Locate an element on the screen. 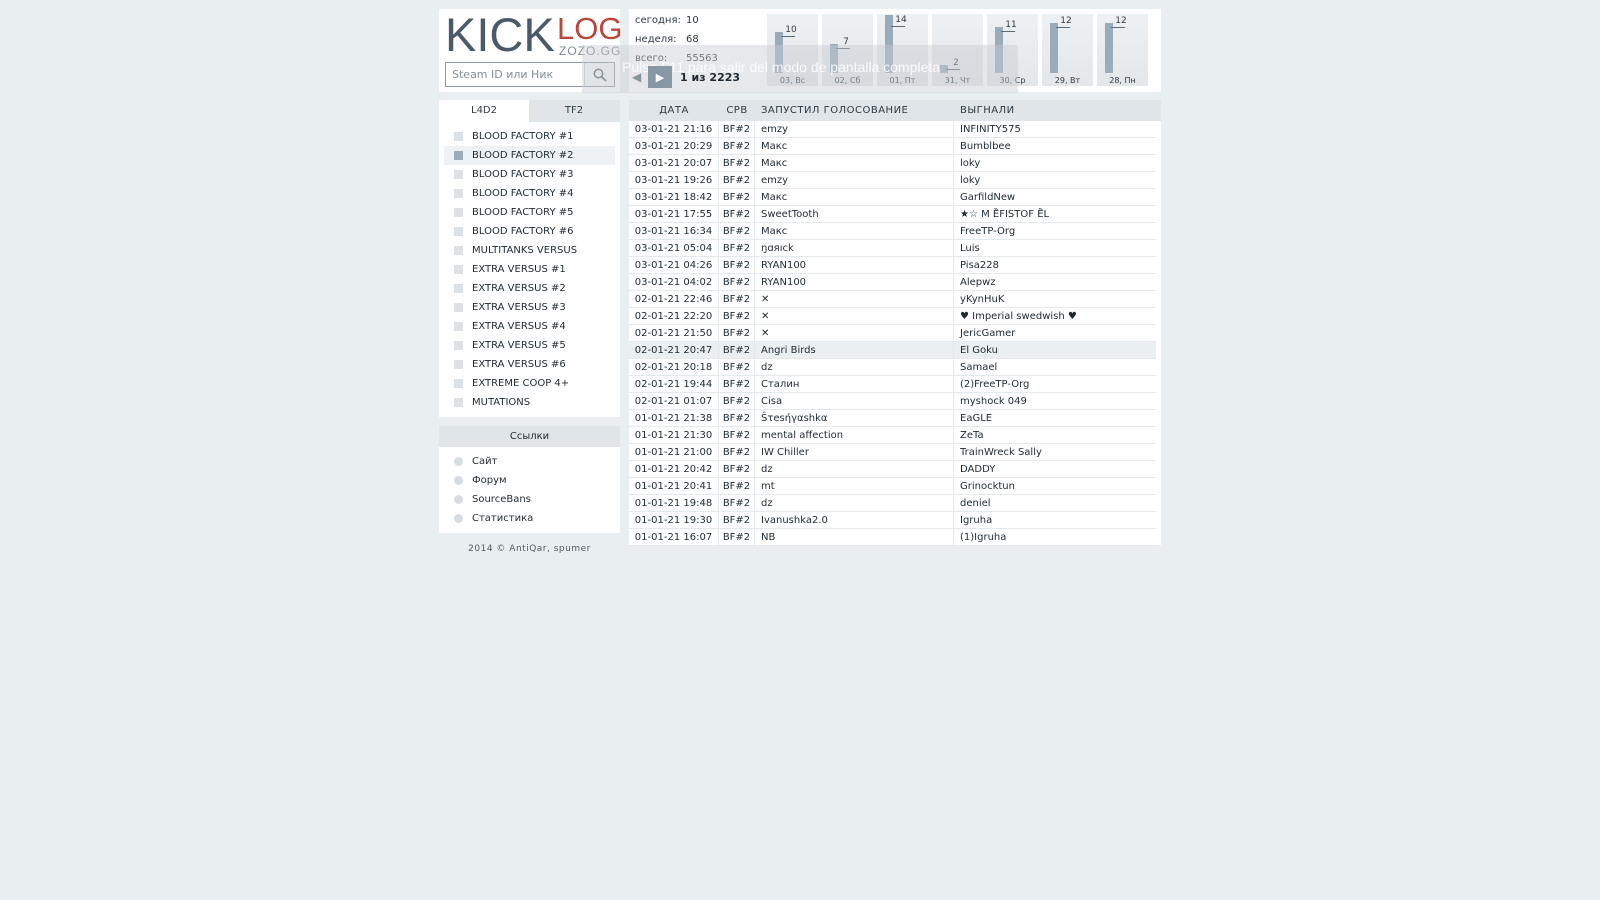 This screenshot has height=900, width=1600. table-row: 03-01-21 20:07 BF#2 Макс loky is located at coordinates (892, 163).